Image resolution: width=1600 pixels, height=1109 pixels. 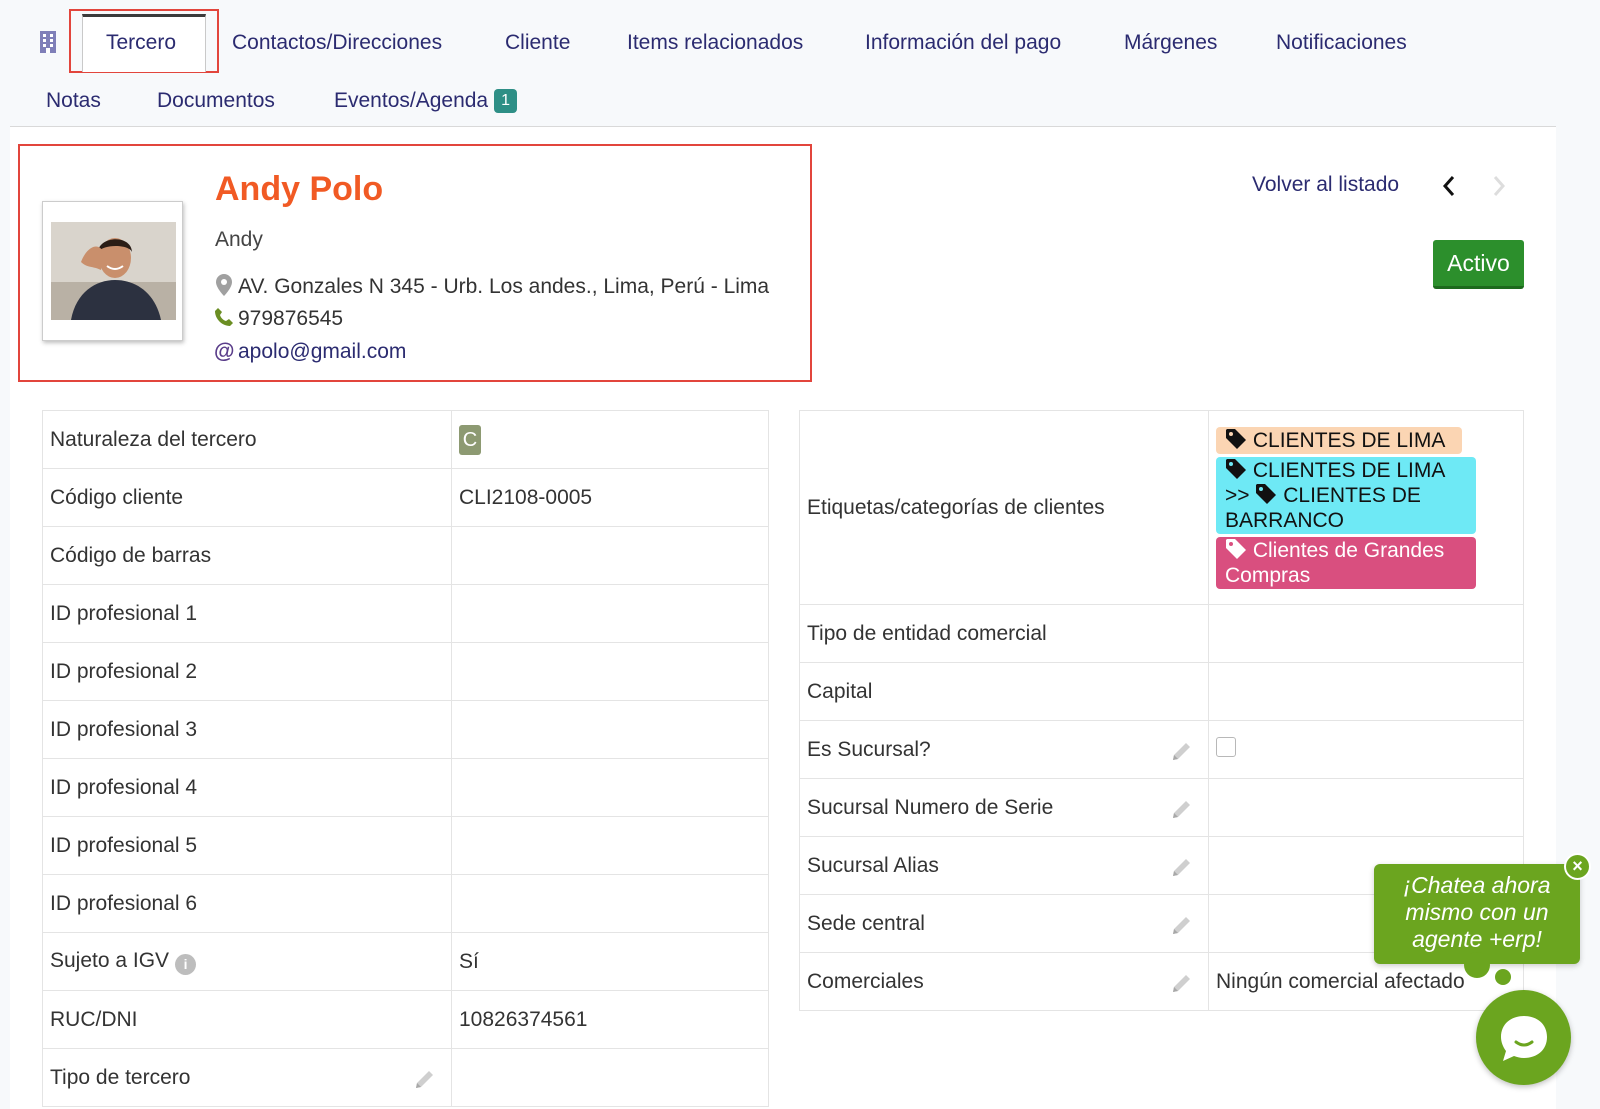 I want to click on category-tag: CLIENTES DE LIMA >> CLIENTES DE BARRANCO, so click(x=1346, y=495).